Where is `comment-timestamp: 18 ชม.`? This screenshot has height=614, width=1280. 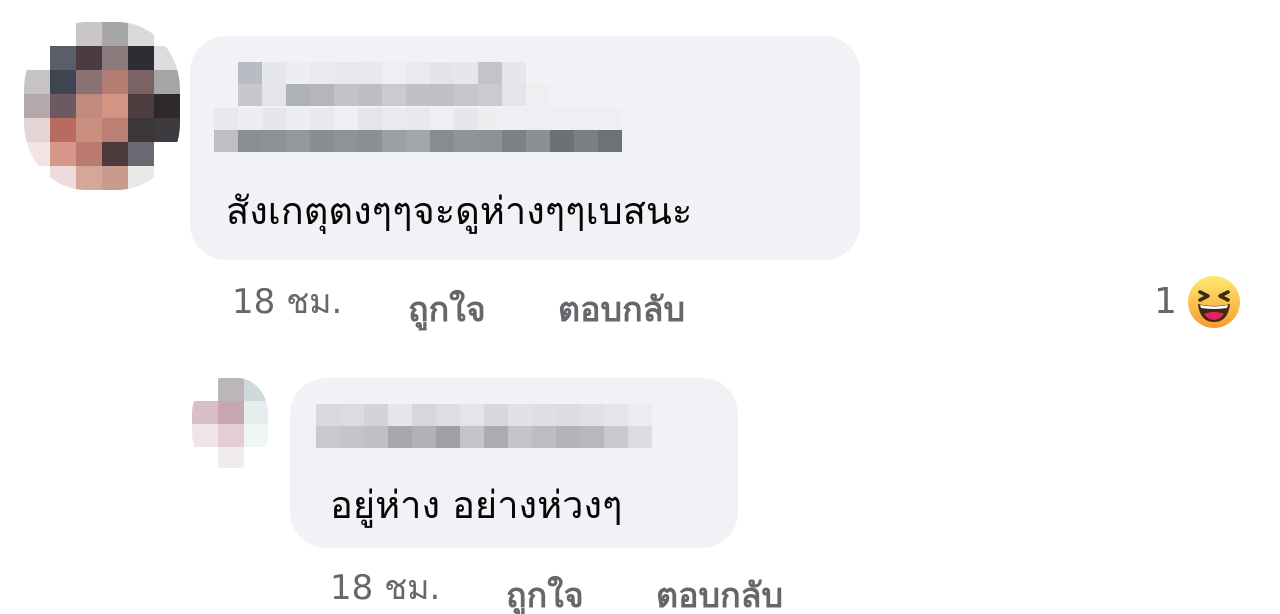 comment-timestamp: 18 ชม. is located at coordinates (287, 302).